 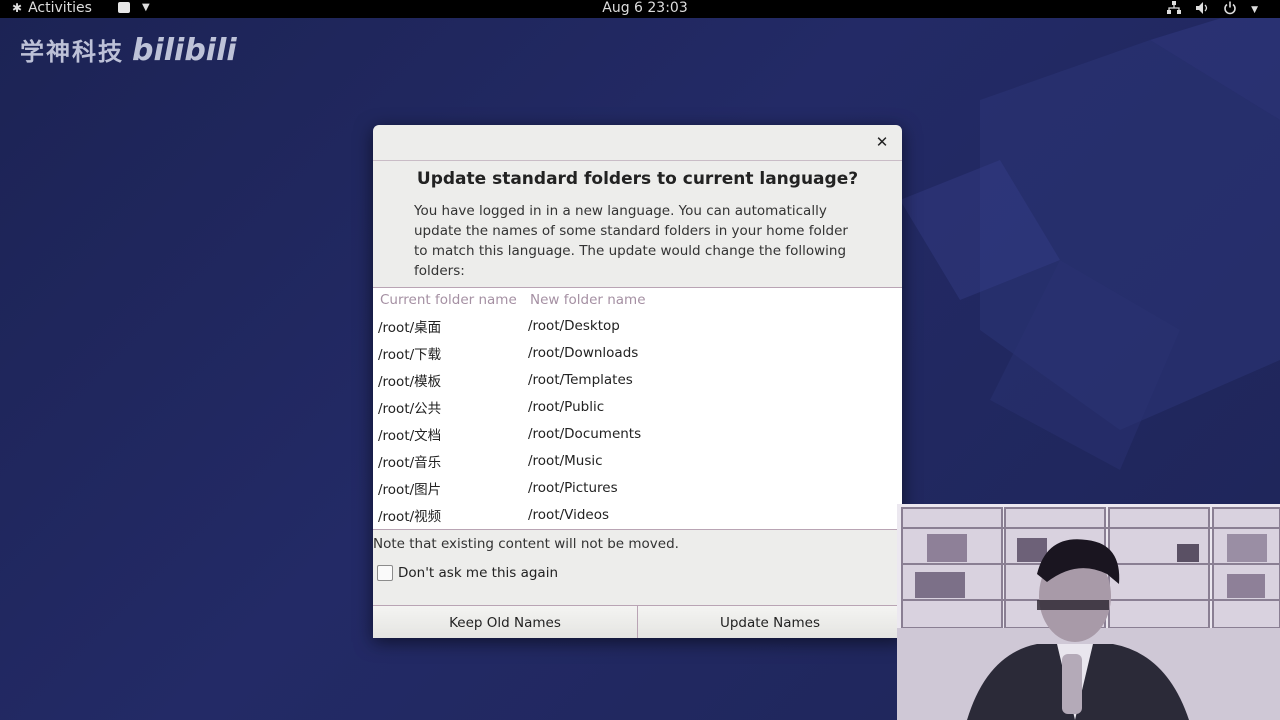 I want to click on activities-button: ✱ Activities, so click(x=52, y=8).